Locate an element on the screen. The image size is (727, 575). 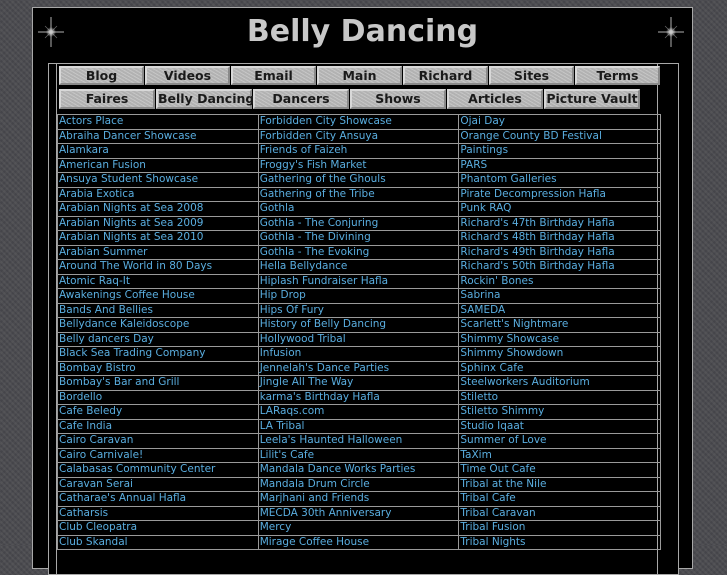
venue-link: Orange County BD Festival is located at coordinates (531, 136).